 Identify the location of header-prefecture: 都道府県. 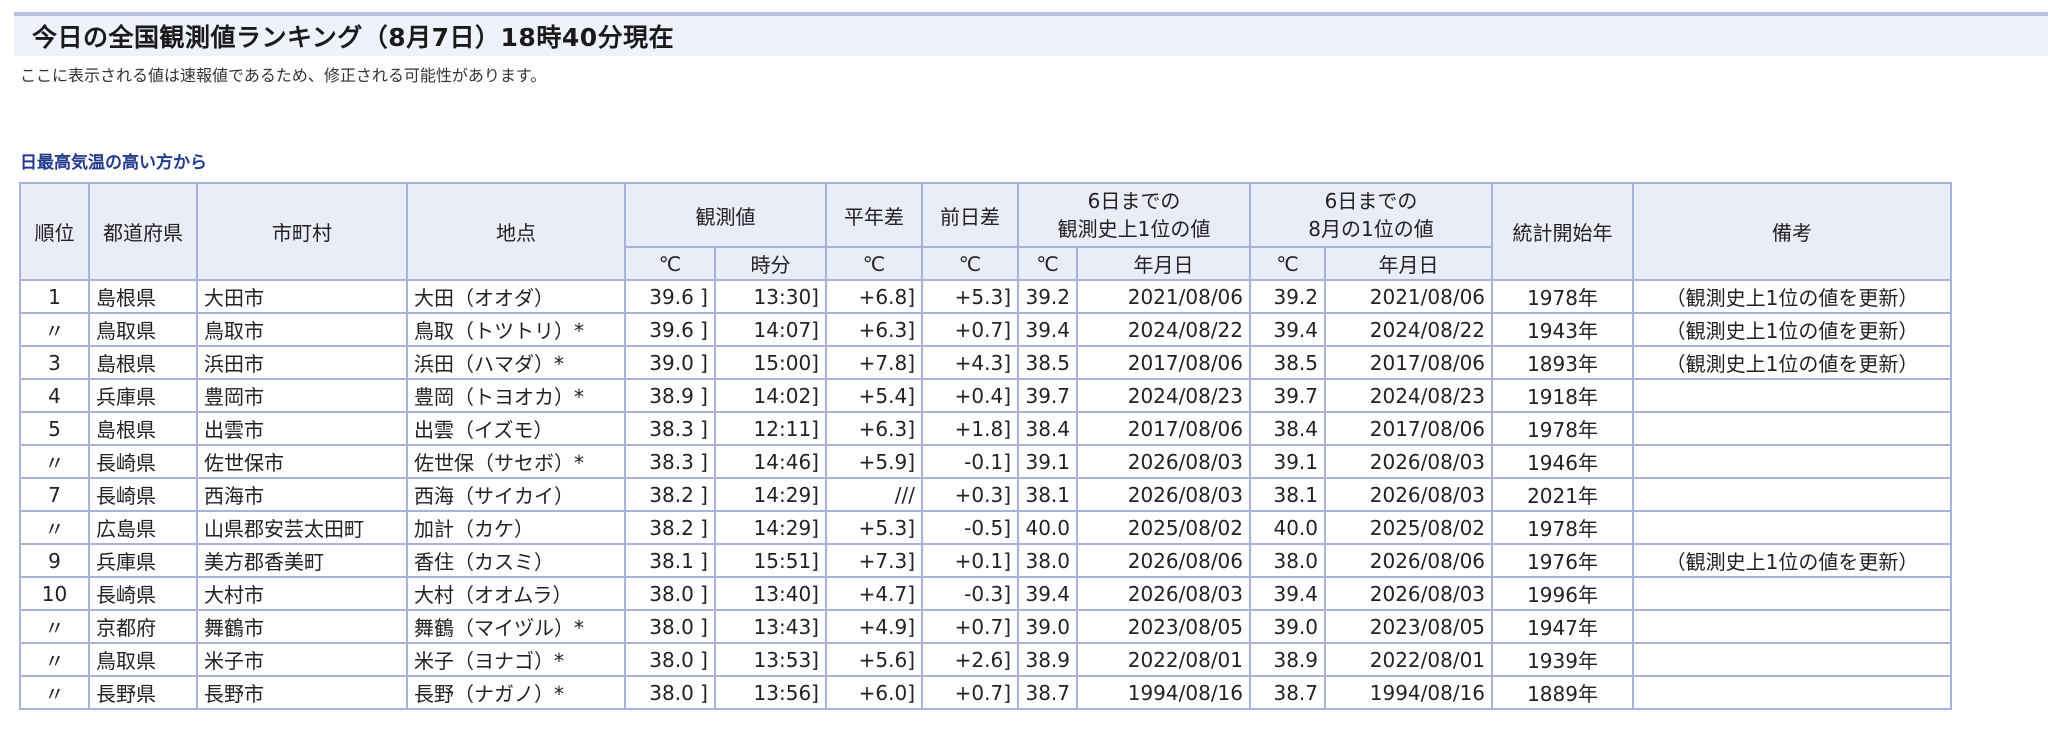
(143, 231).